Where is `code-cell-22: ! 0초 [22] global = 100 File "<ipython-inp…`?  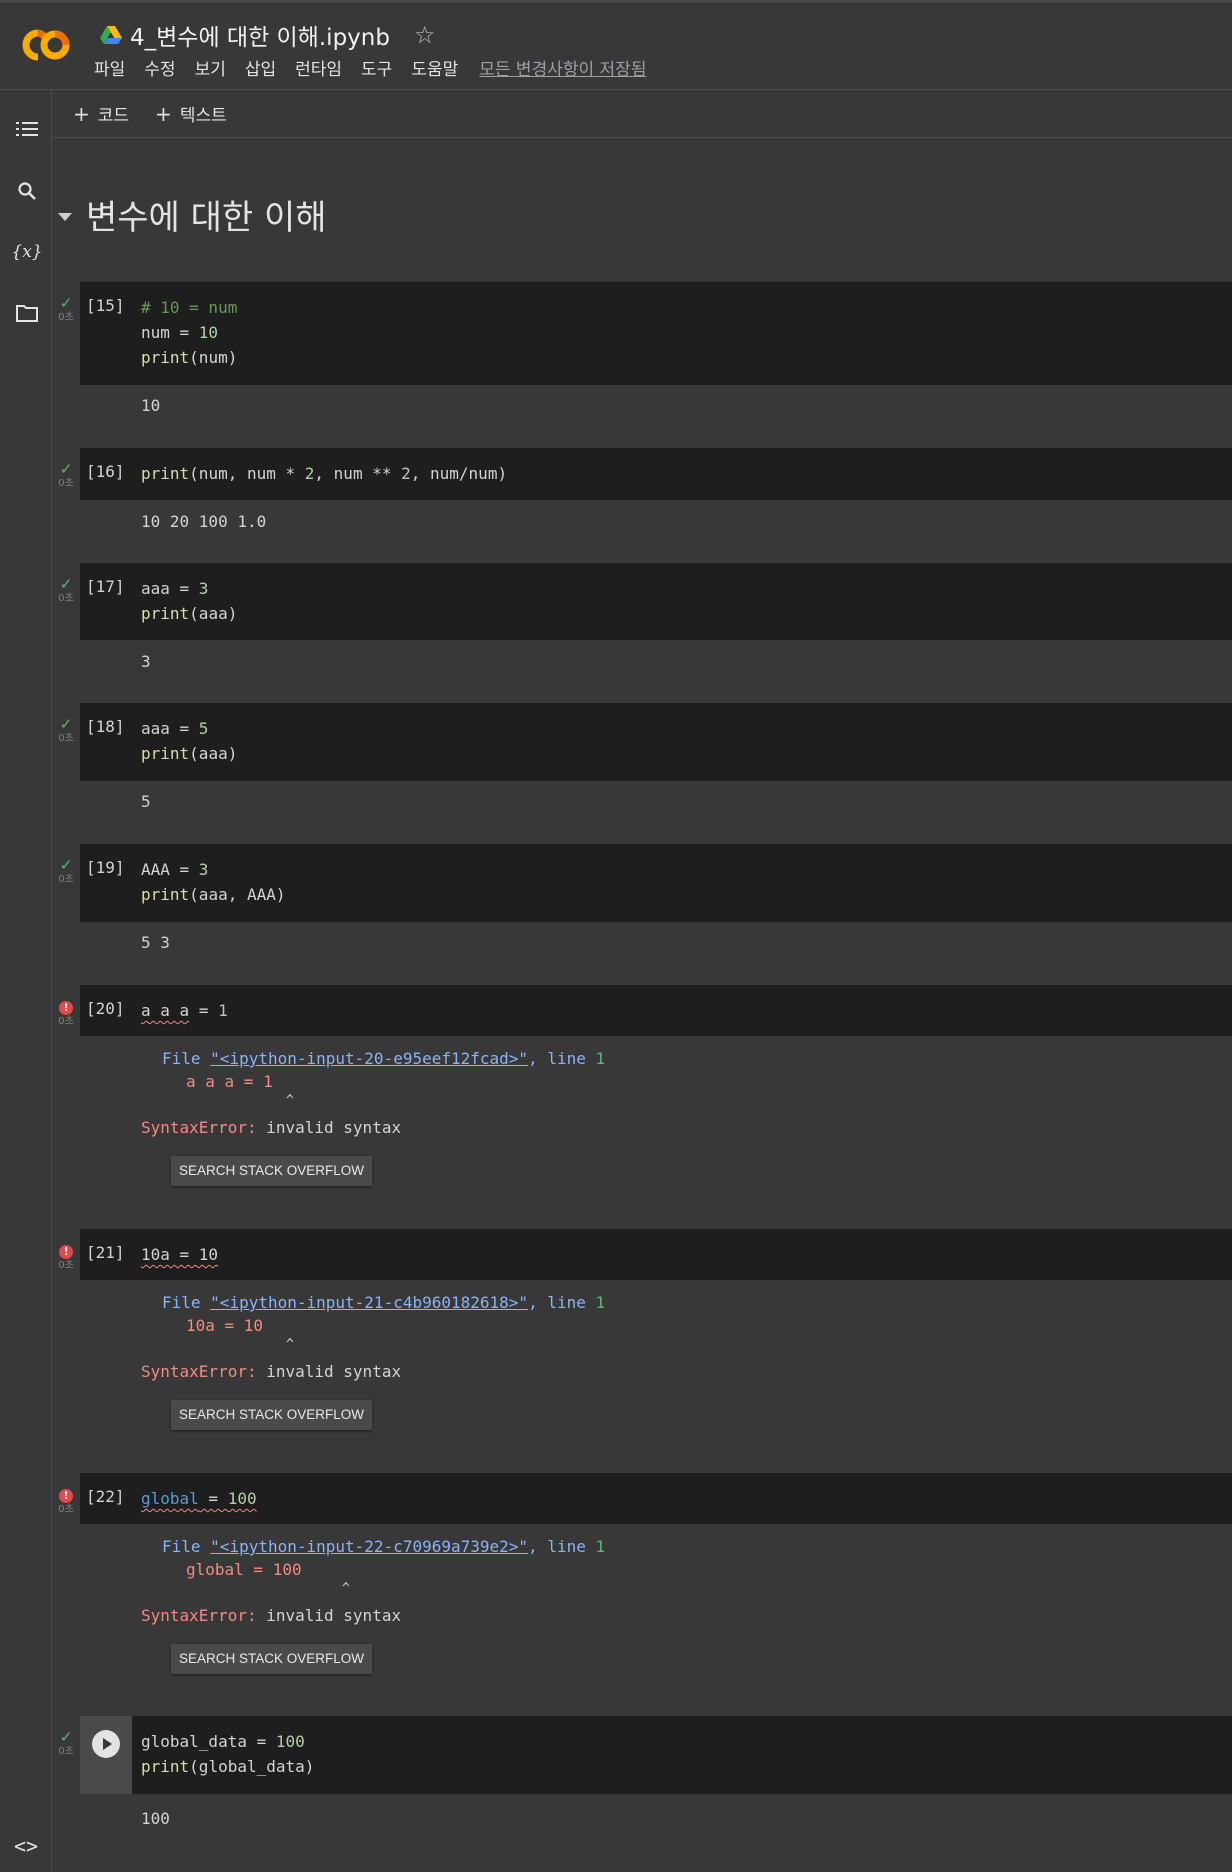
code-cell-22: ! 0초 [22] global = 100 File "<ipython-inp… is located at coordinates (642, 1594).